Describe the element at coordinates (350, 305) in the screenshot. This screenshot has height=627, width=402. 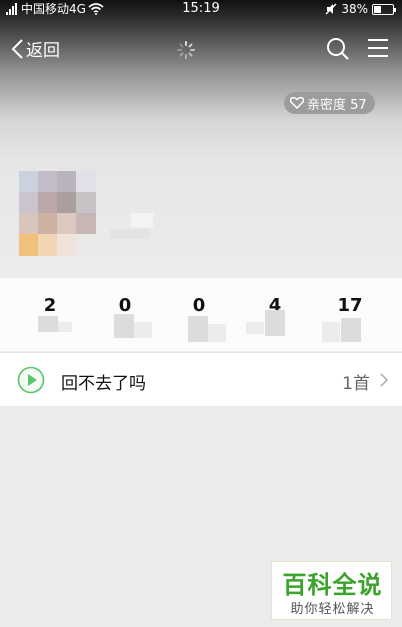
I see `stat-value: 17` at that location.